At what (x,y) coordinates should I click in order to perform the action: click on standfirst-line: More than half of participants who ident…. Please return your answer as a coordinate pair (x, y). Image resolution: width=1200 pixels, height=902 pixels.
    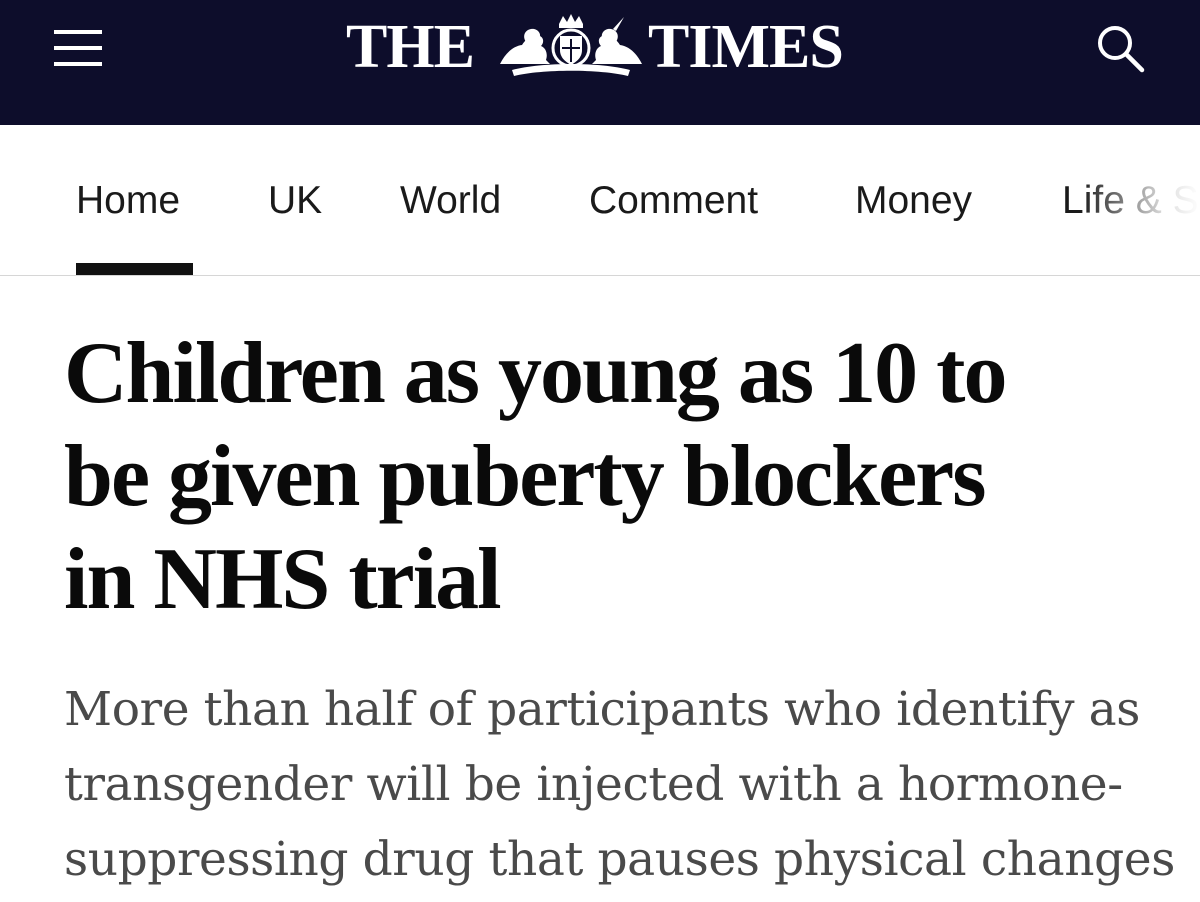
    Looking at the image, I should click on (602, 709).